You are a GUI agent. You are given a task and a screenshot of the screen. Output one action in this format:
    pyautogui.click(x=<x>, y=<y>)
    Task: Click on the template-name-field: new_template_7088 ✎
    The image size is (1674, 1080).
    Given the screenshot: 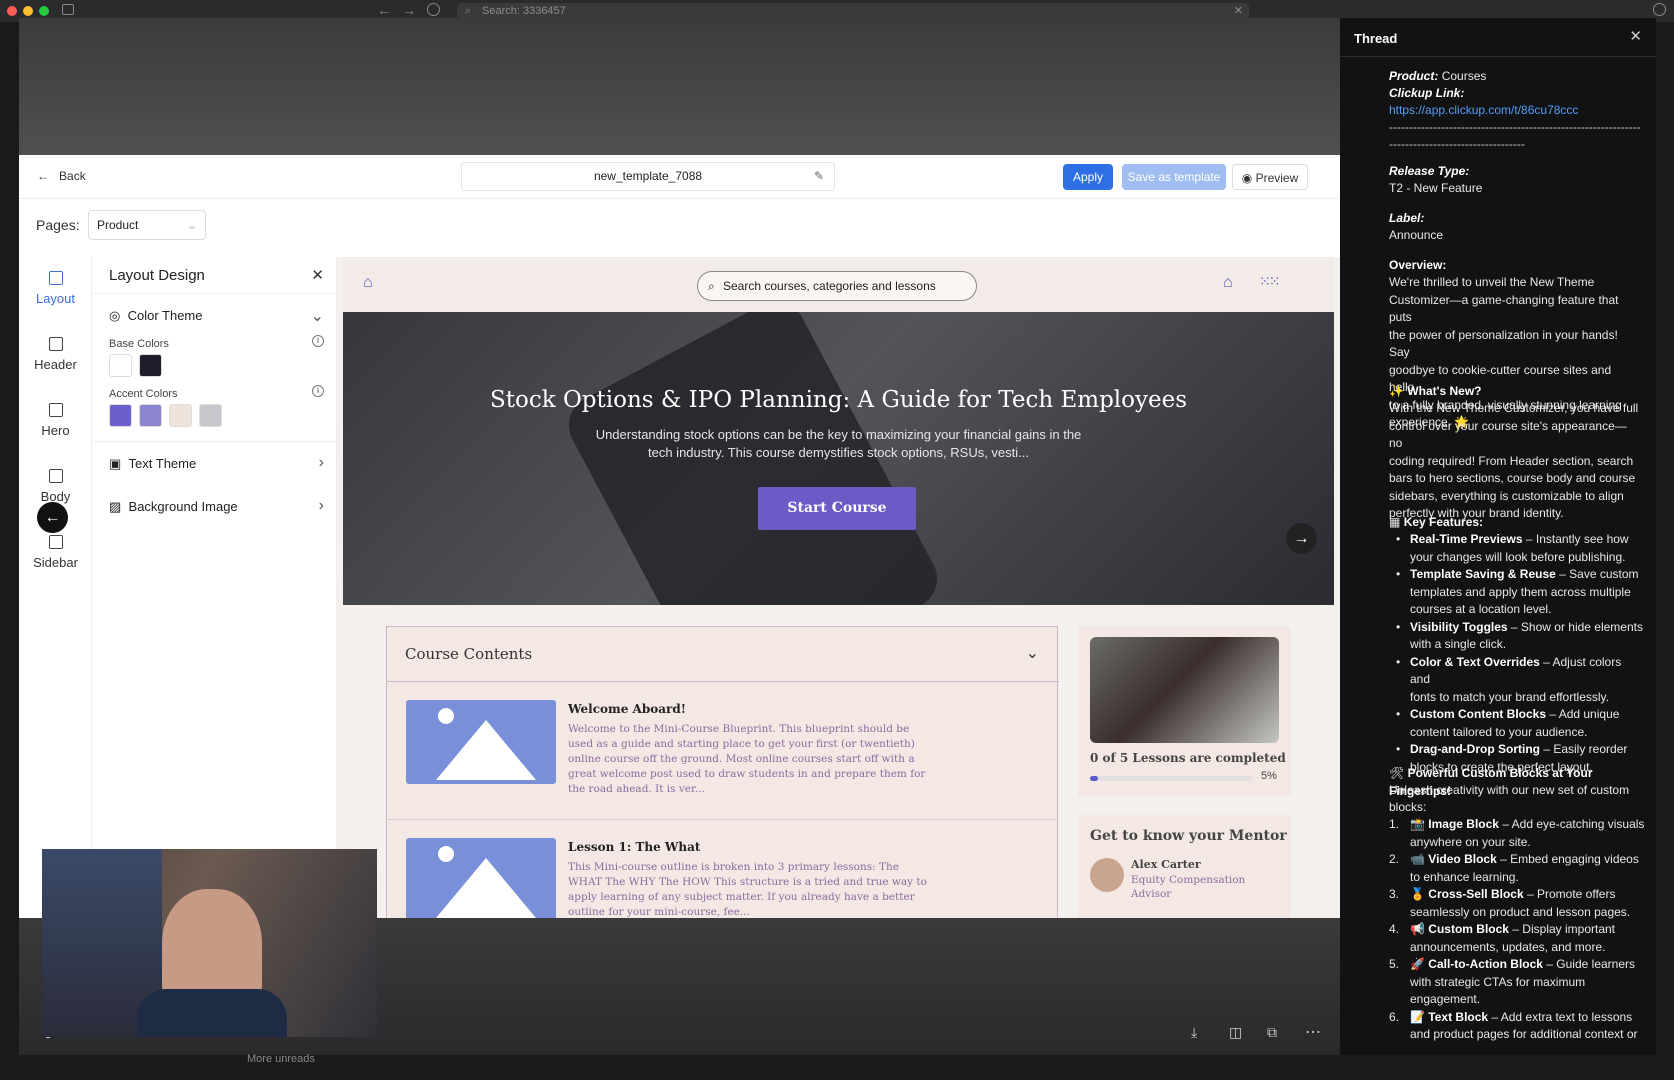 What is the action you would take?
    pyautogui.click(x=648, y=176)
    